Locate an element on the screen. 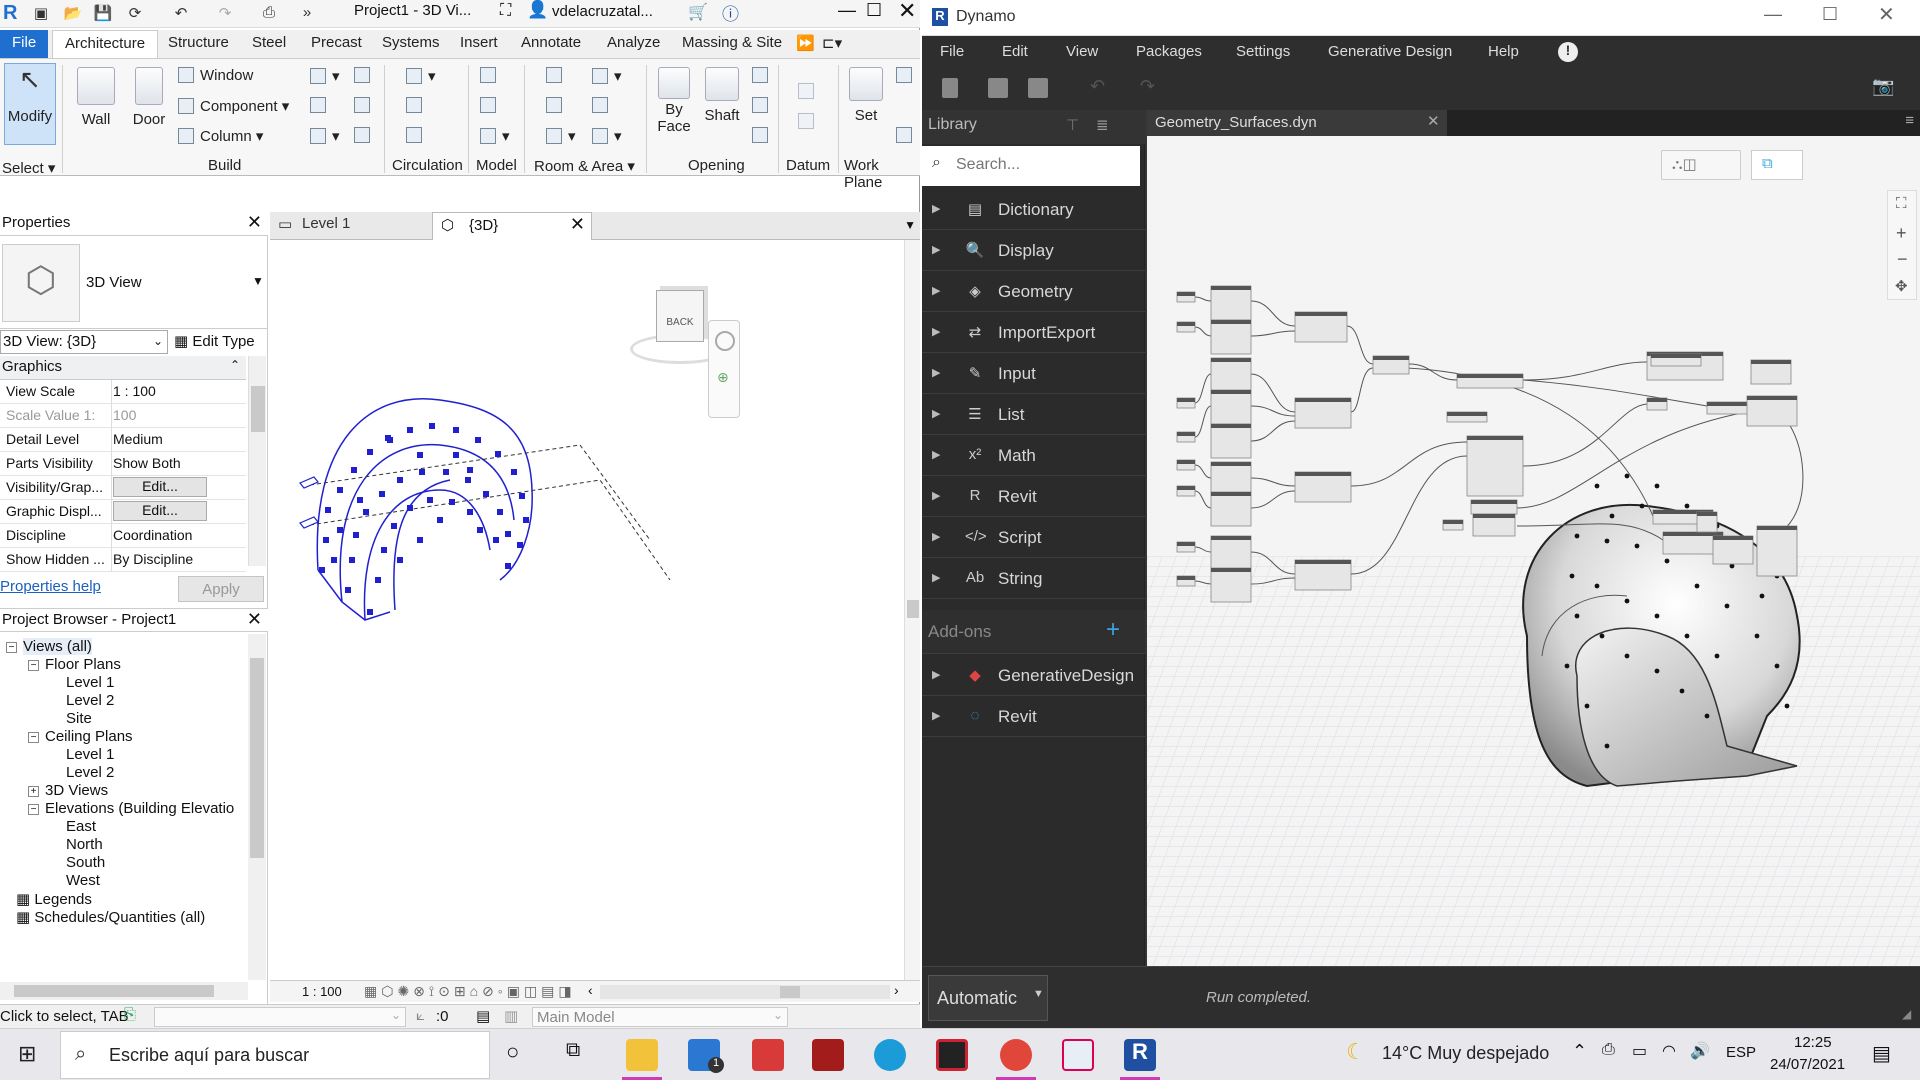 This screenshot has height=1080, width=1920. expand-icon: + is located at coordinates (33, 791).